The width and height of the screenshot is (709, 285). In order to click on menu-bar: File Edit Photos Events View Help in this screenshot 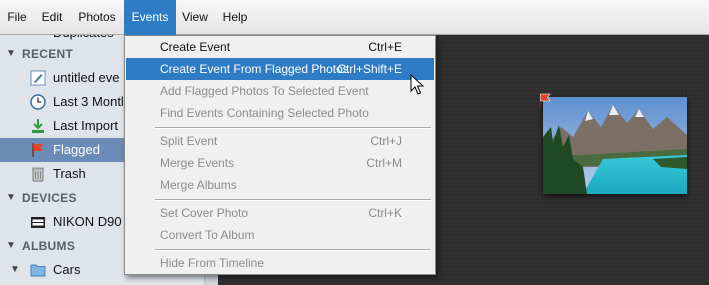, I will do `click(354, 17)`.